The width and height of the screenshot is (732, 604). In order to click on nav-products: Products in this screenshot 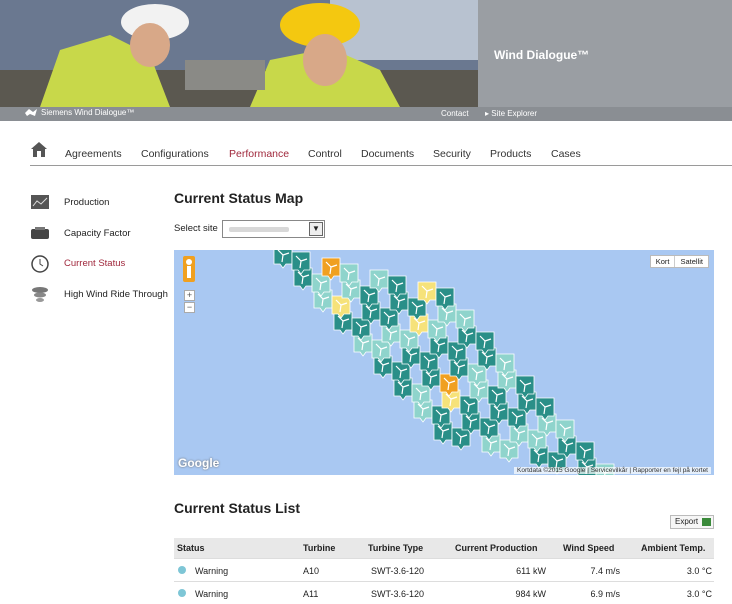, I will do `click(510, 154)`.